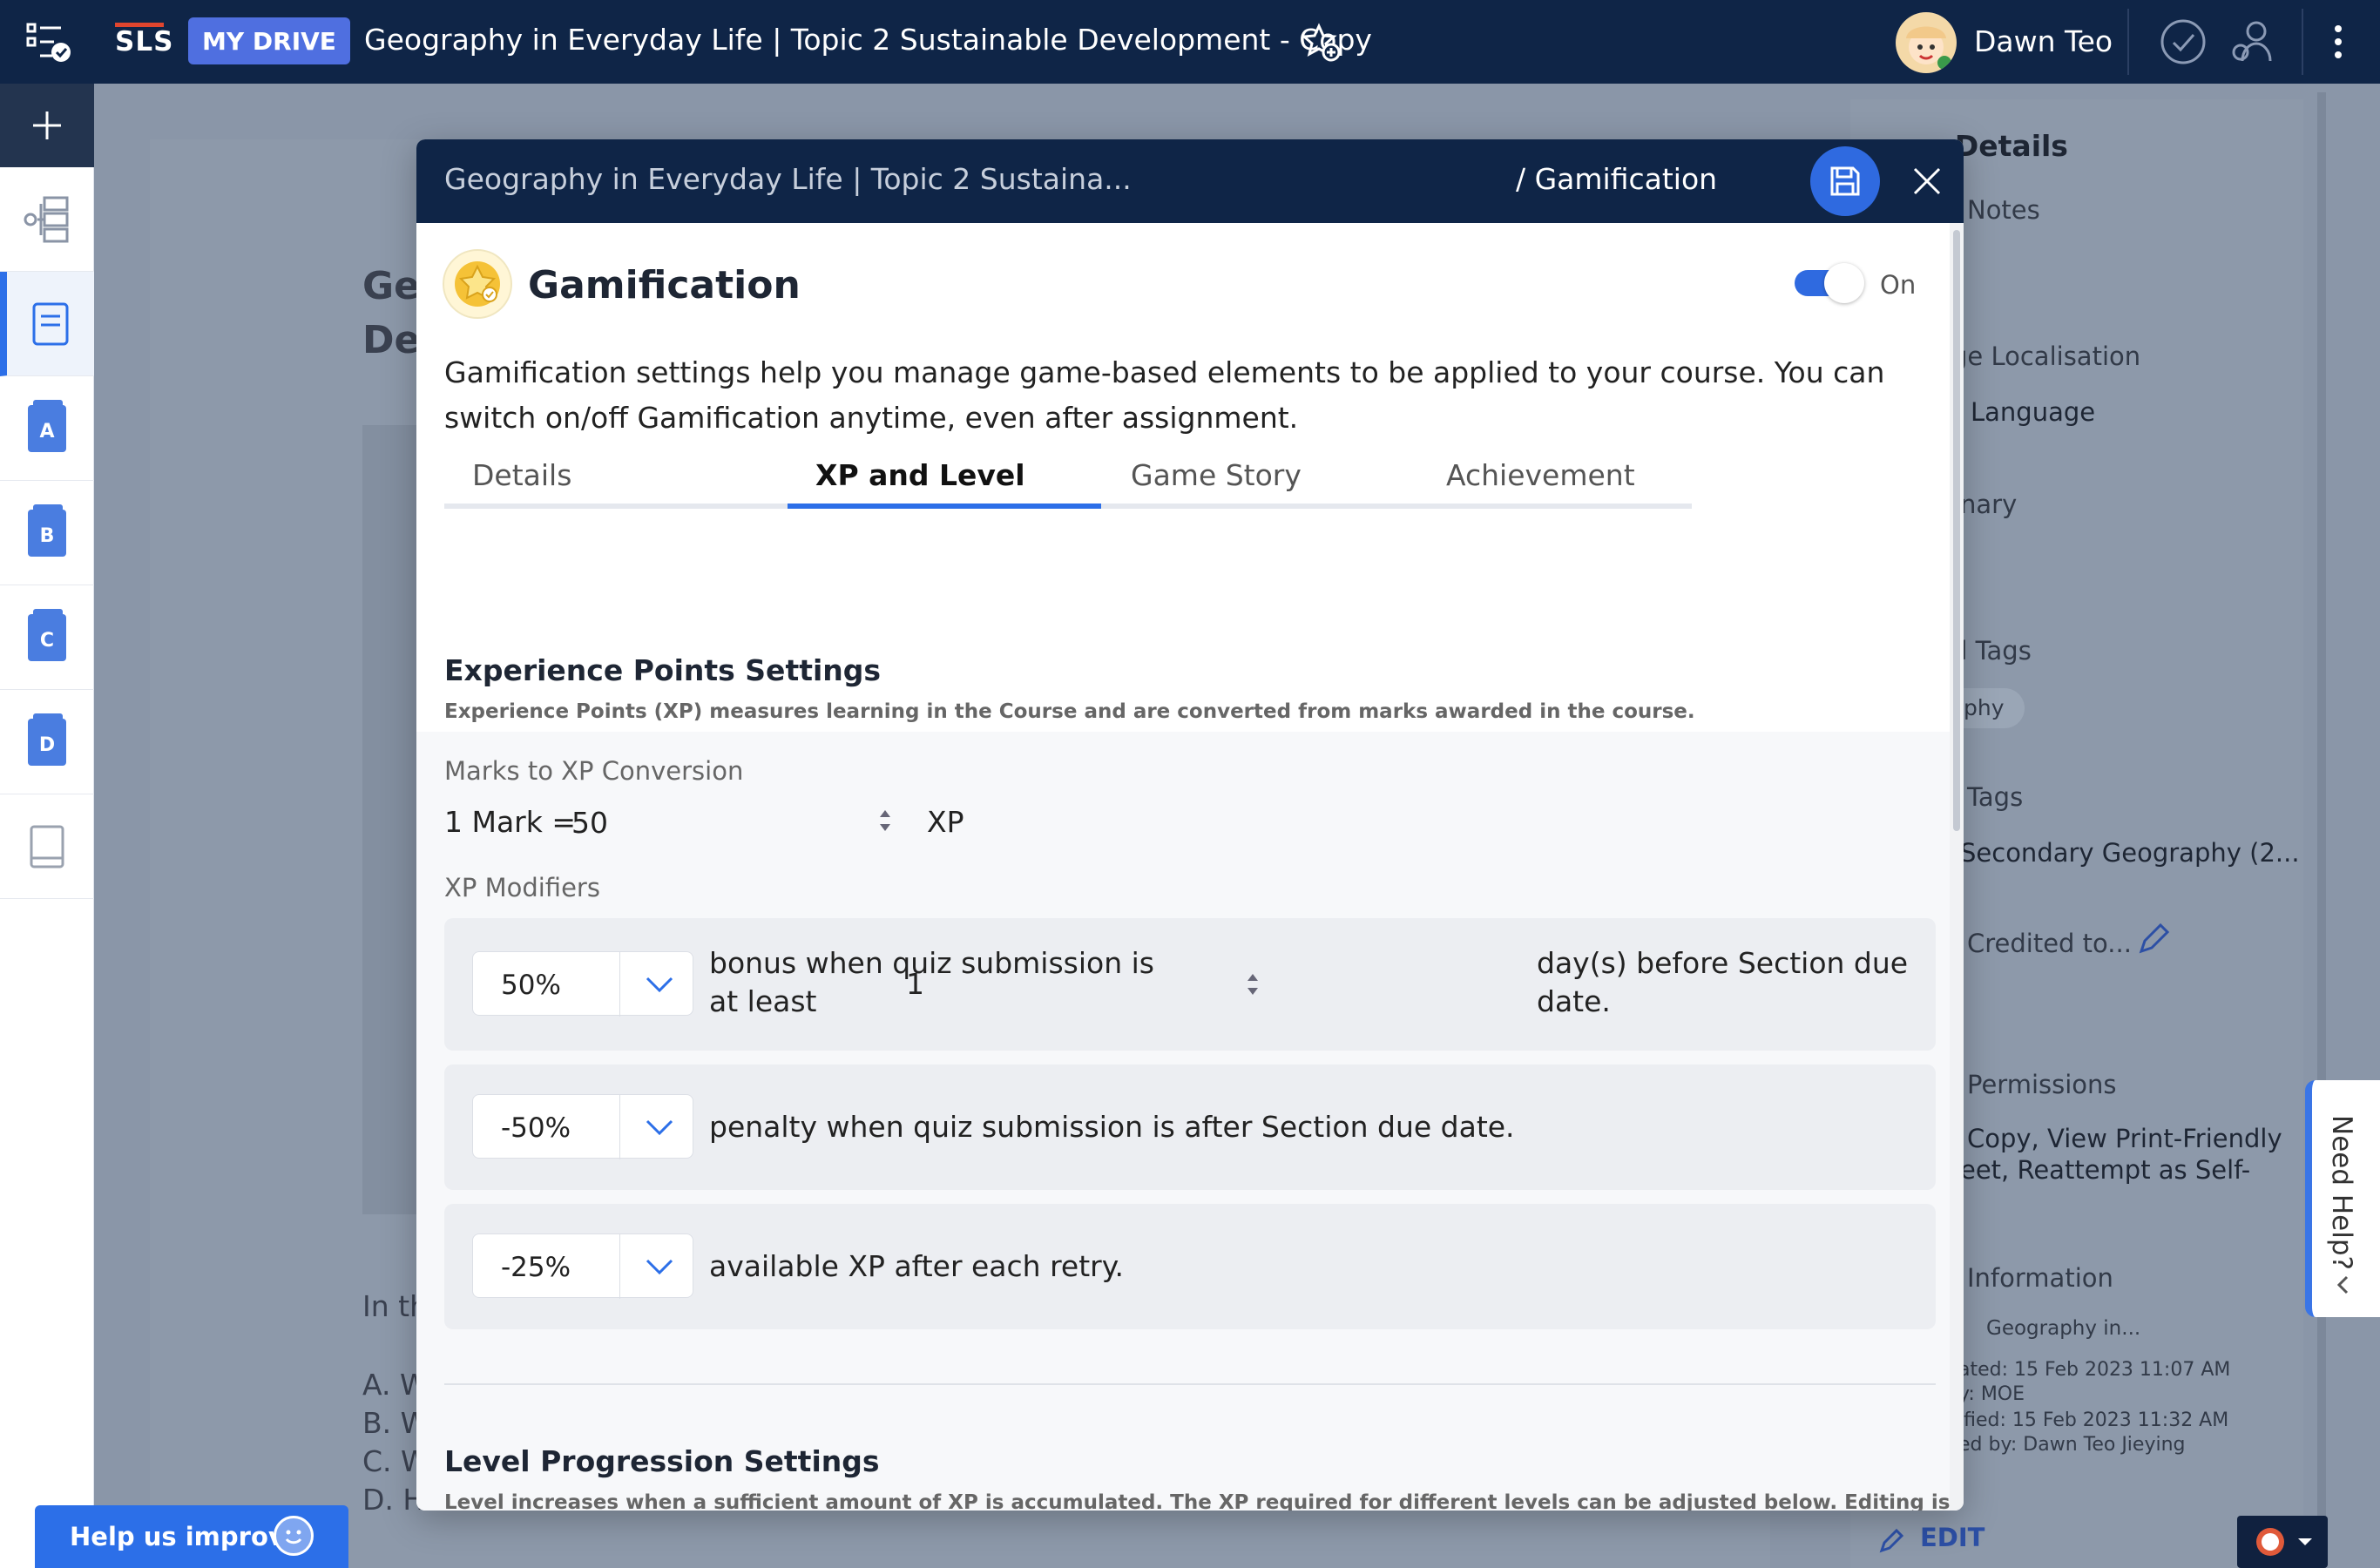  Describe the element at coordinates (294, 1536) in the screenshot. I see `smiley-icon` at that location.